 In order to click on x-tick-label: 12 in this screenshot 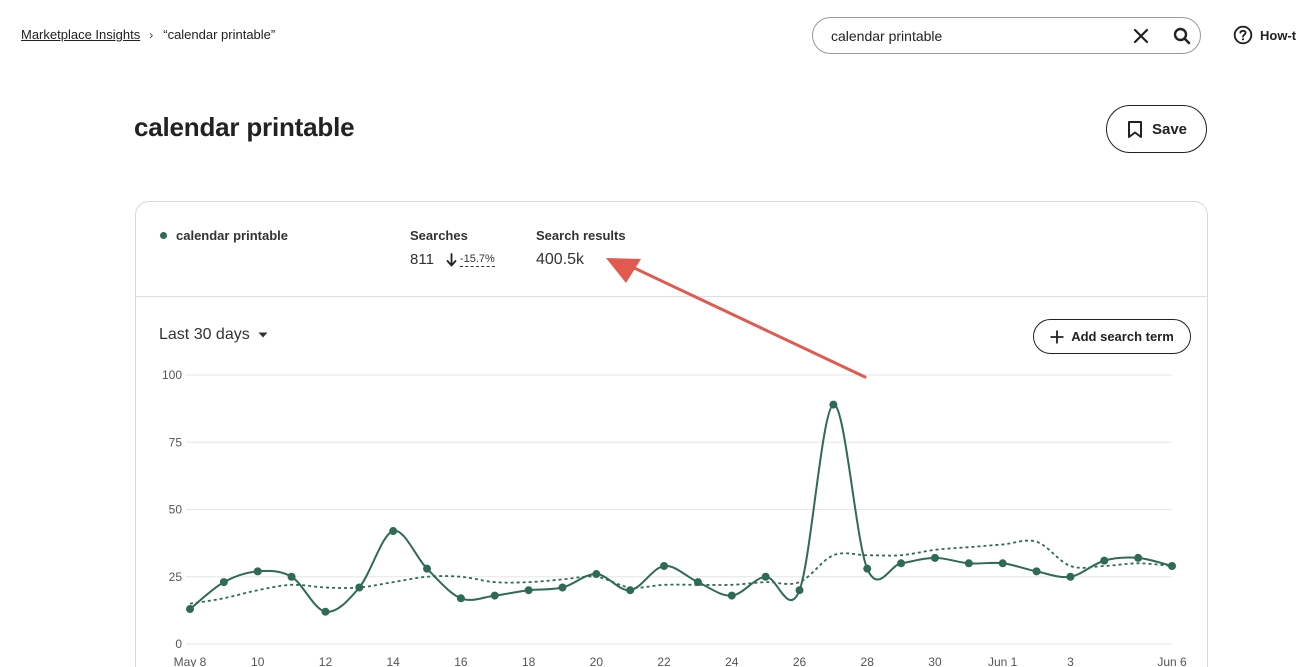, I will do `click(326, 661)`.